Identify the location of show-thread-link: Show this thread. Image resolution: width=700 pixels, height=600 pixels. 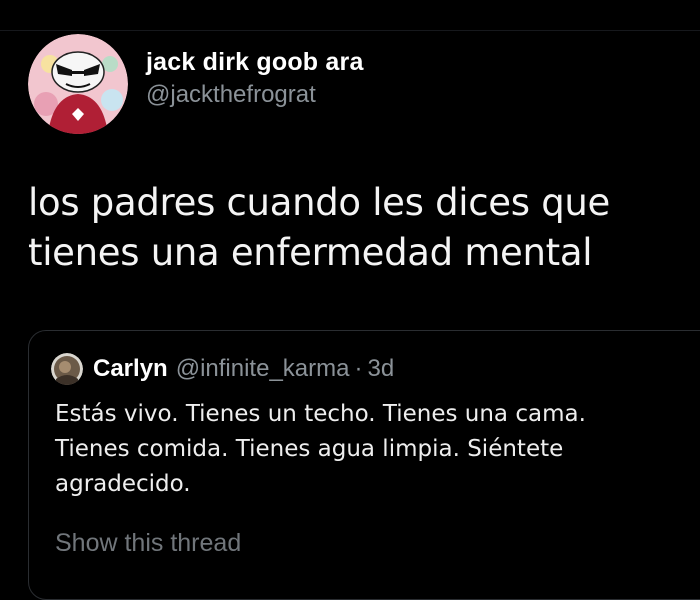
(148, 543).